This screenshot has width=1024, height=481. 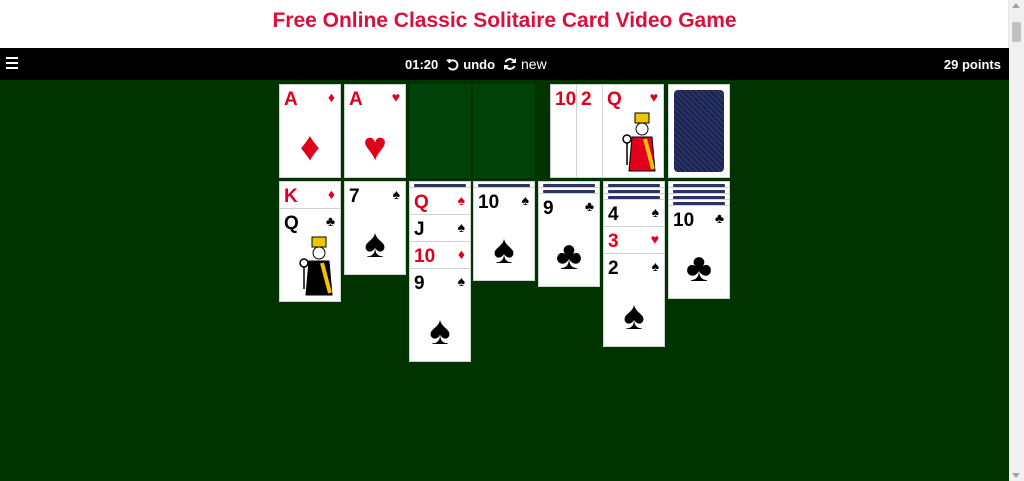 I want to click on game-toolbar: 01:20 undo new 29 points, so click(x=504, y=64).